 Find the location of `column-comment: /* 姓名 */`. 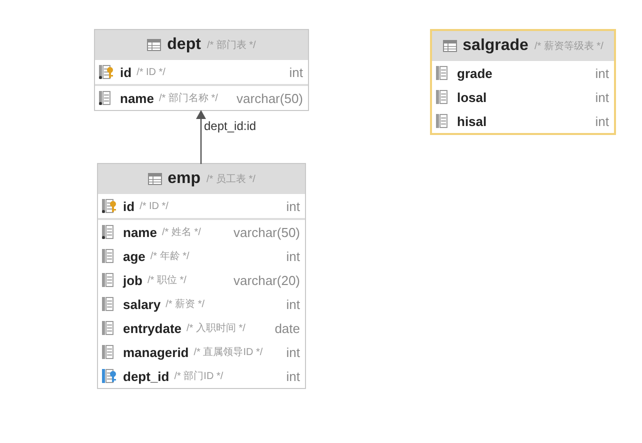

column-comment: /* 姓名 */ is located at coordinates (181, 232).